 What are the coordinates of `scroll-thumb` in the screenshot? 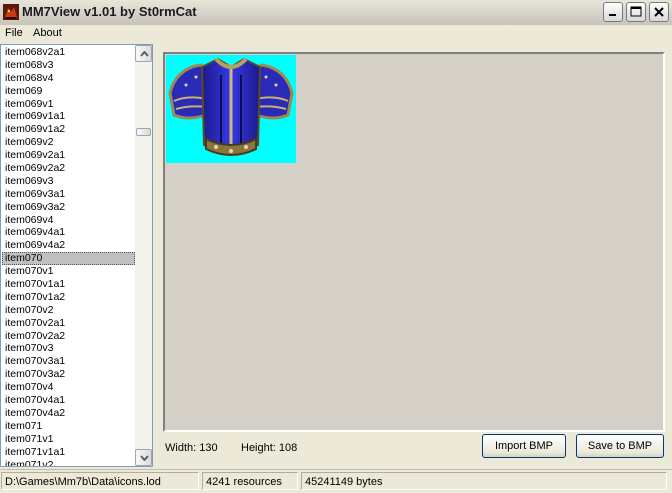 It's located at (143, 132).